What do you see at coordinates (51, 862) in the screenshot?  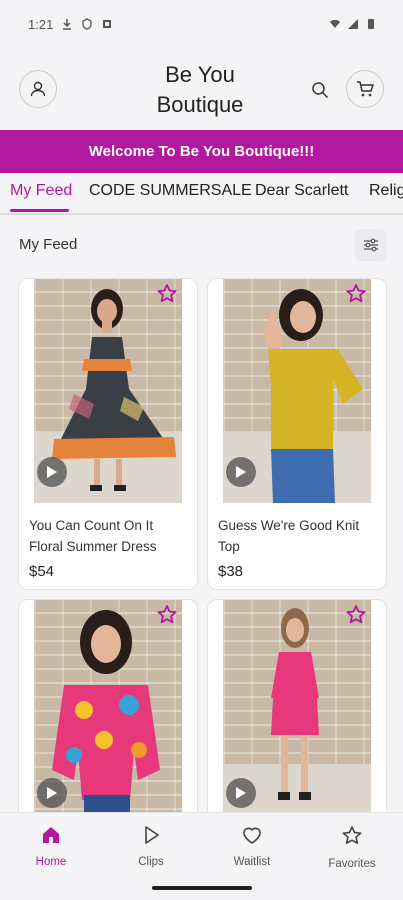 I see `nav-home-label: Home` at bounding box center [51, 862].